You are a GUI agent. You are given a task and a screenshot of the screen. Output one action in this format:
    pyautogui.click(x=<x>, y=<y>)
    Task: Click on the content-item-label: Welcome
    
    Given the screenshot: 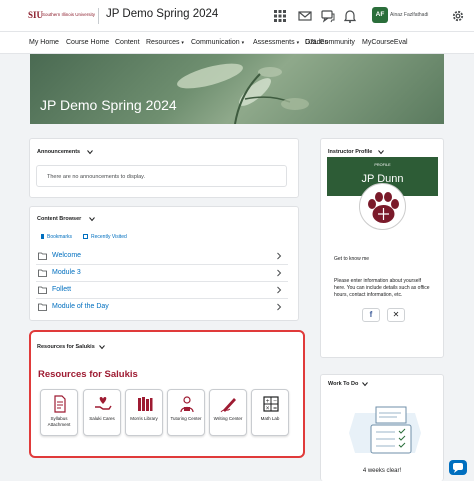 What is the action you would take?
    pyautogui.click(x=67, y=255)
    